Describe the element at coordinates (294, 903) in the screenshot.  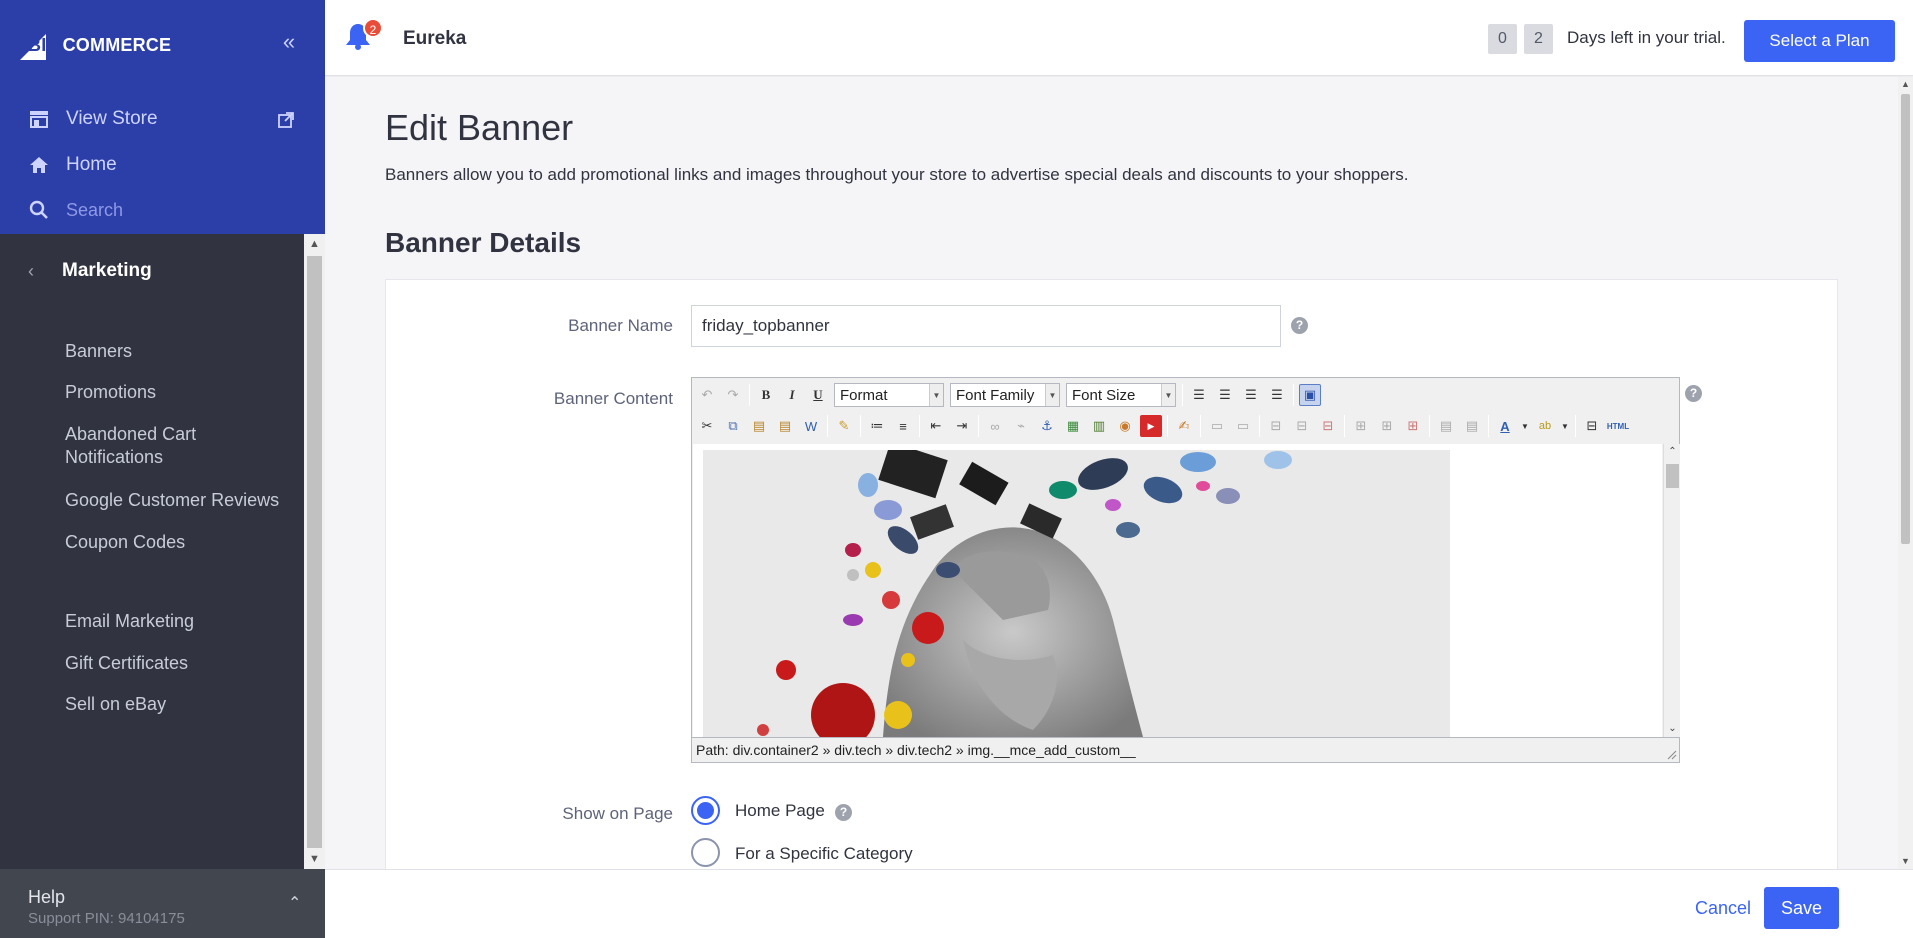
I see `chevron-up-icon: ⌃` at that location.